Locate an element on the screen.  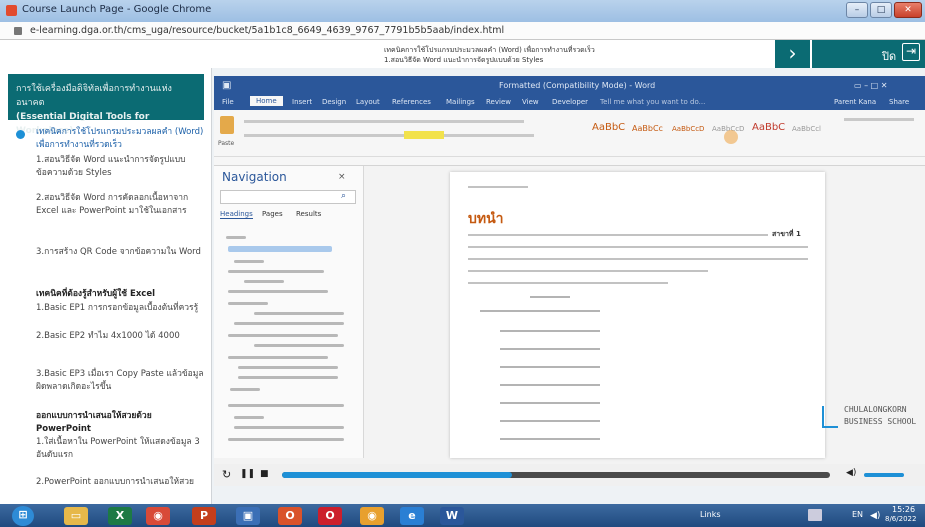
highlight-icon is located at coordinates (424, 135).